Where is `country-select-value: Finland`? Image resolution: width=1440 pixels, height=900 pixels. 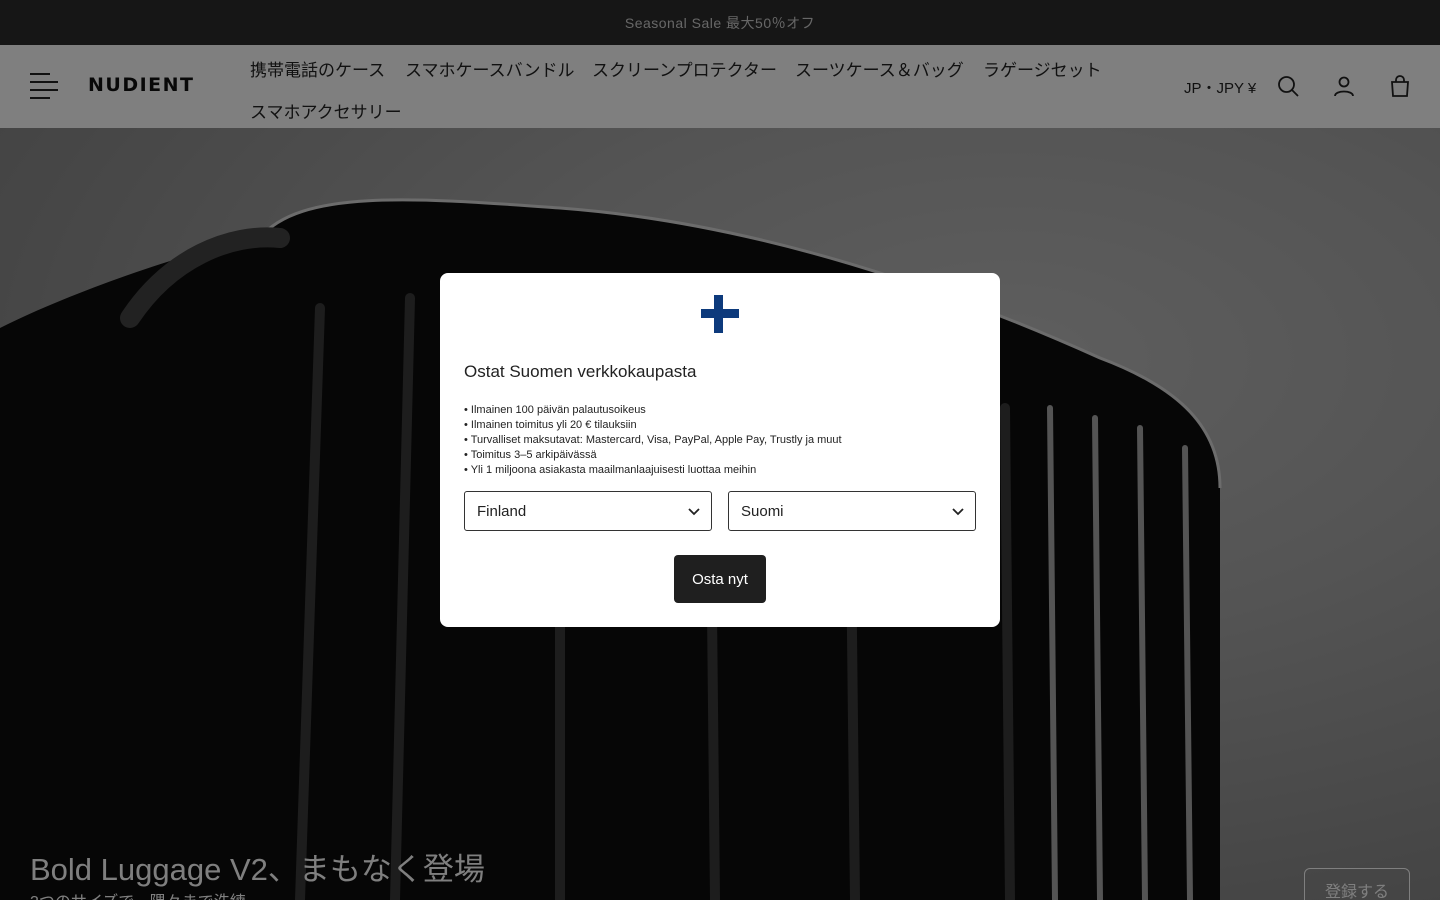
country-select-value: Finland is located at coordinates (502, 511).